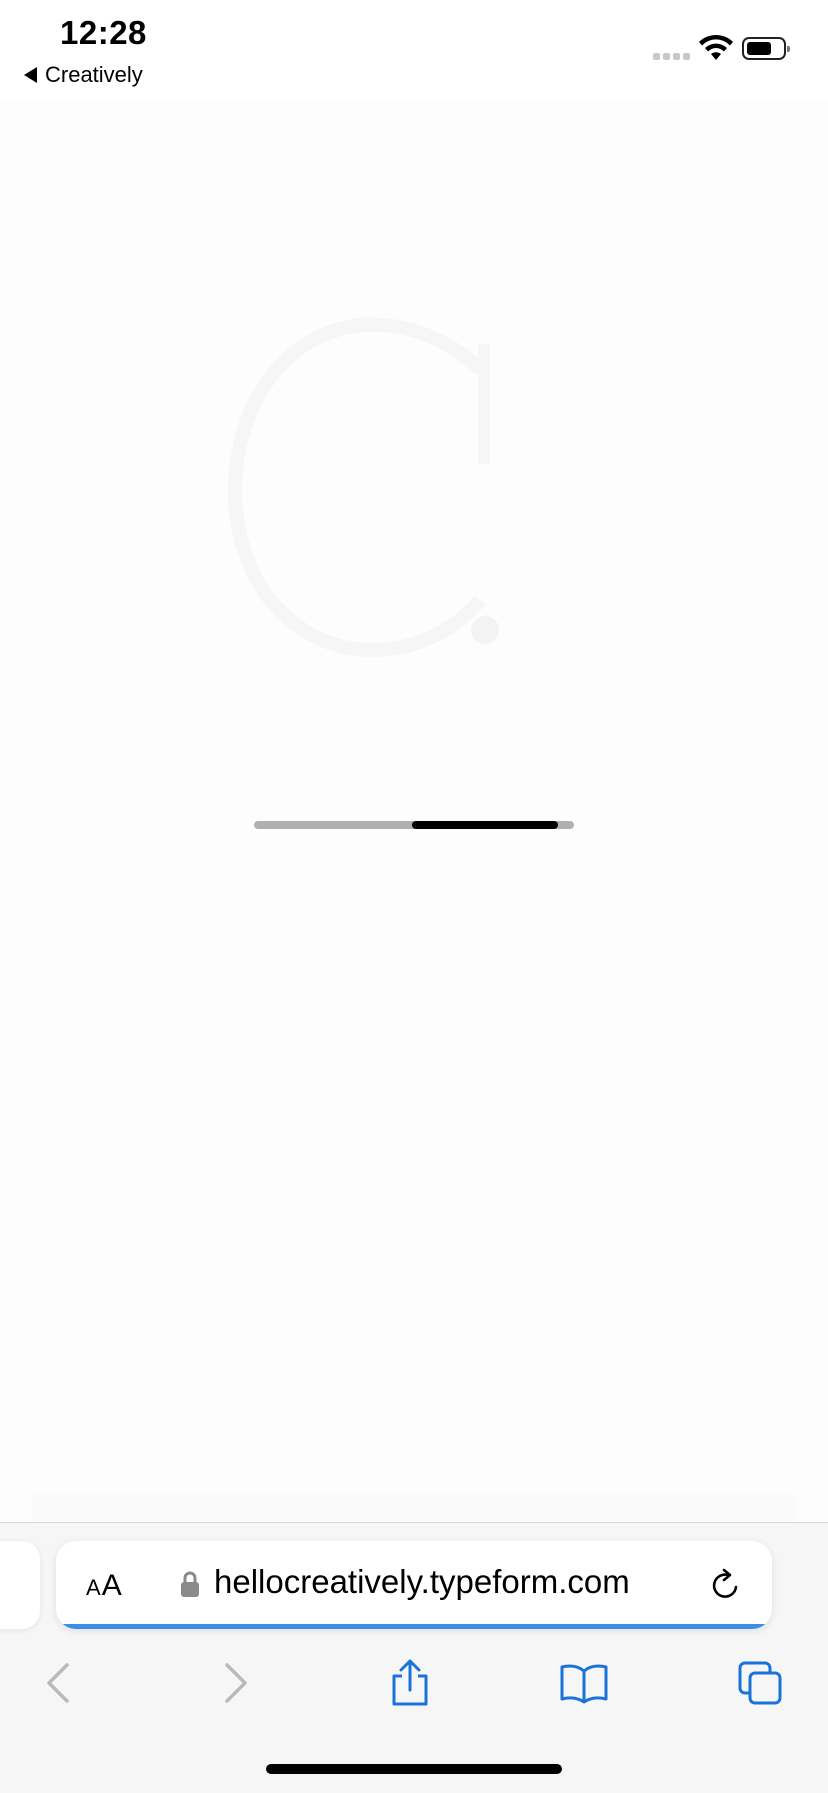 Image resolution: width=828 pixels, height=1793 pixels. I want to click on back-app-label: Creatively, so click(94, 74).